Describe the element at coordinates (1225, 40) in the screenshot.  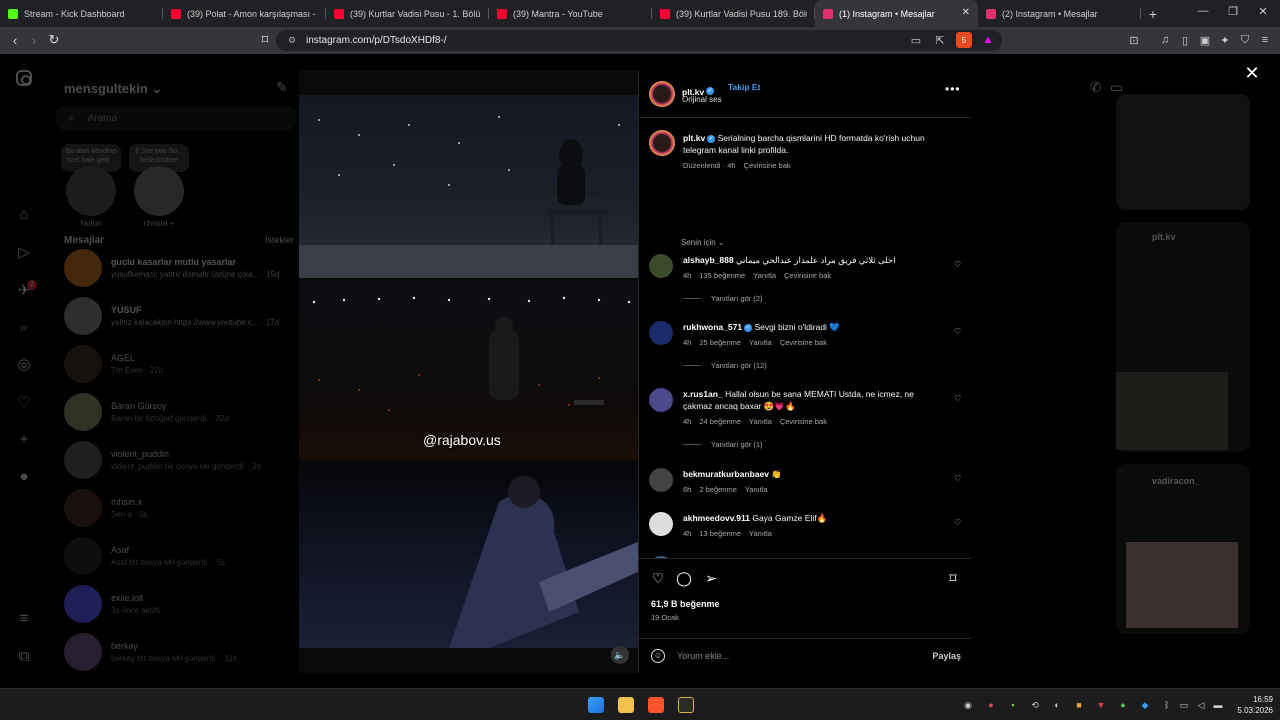
I see `leo-icon: ✦` at that location.